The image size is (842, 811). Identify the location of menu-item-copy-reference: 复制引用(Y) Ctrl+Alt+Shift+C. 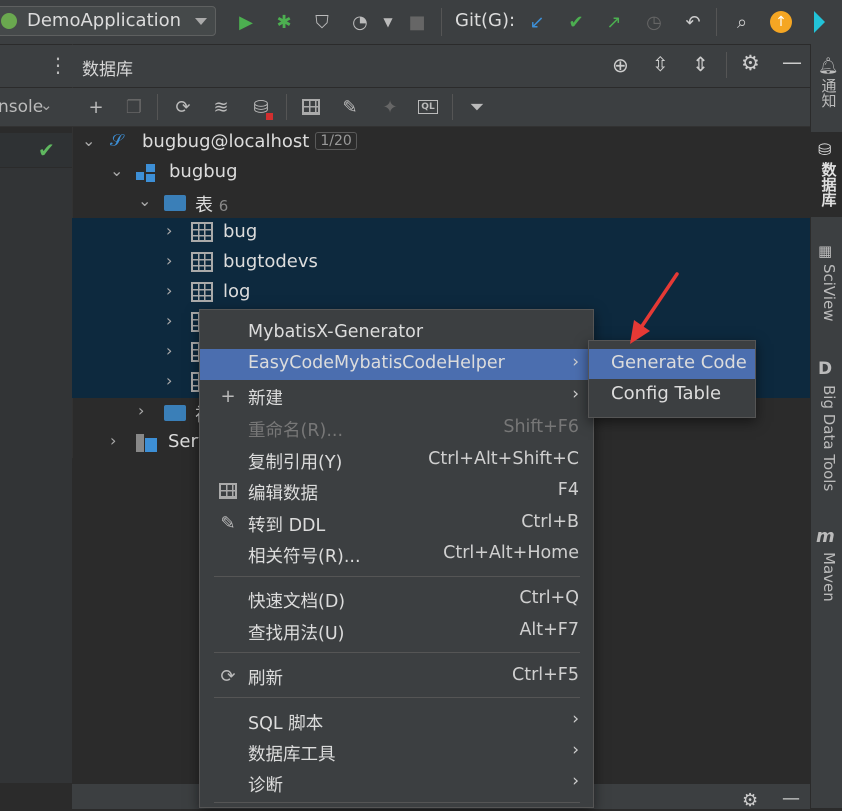
(396, 460).